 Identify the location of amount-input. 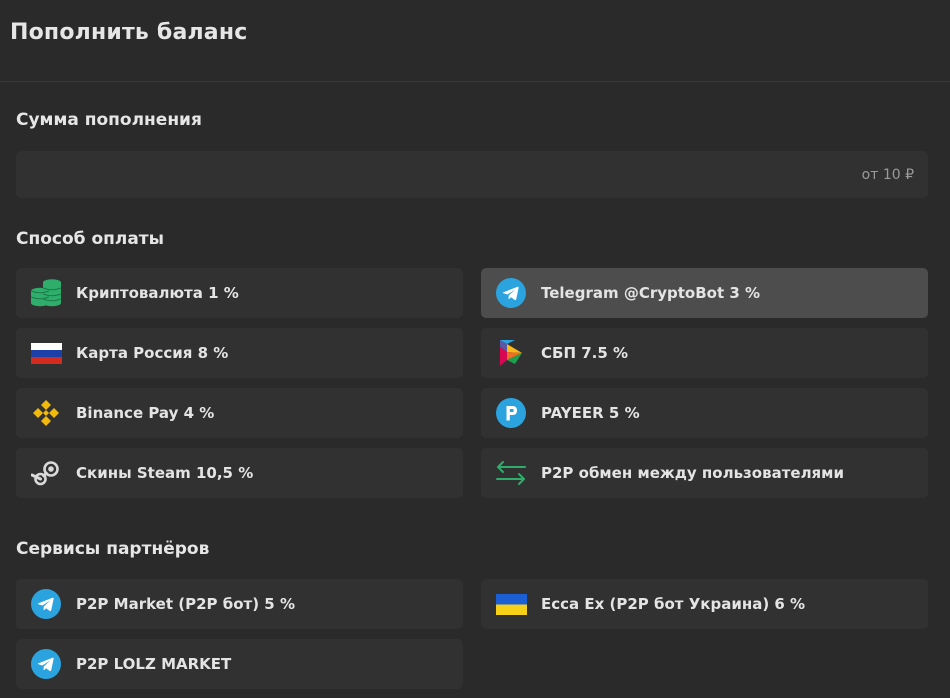
(465, 174).